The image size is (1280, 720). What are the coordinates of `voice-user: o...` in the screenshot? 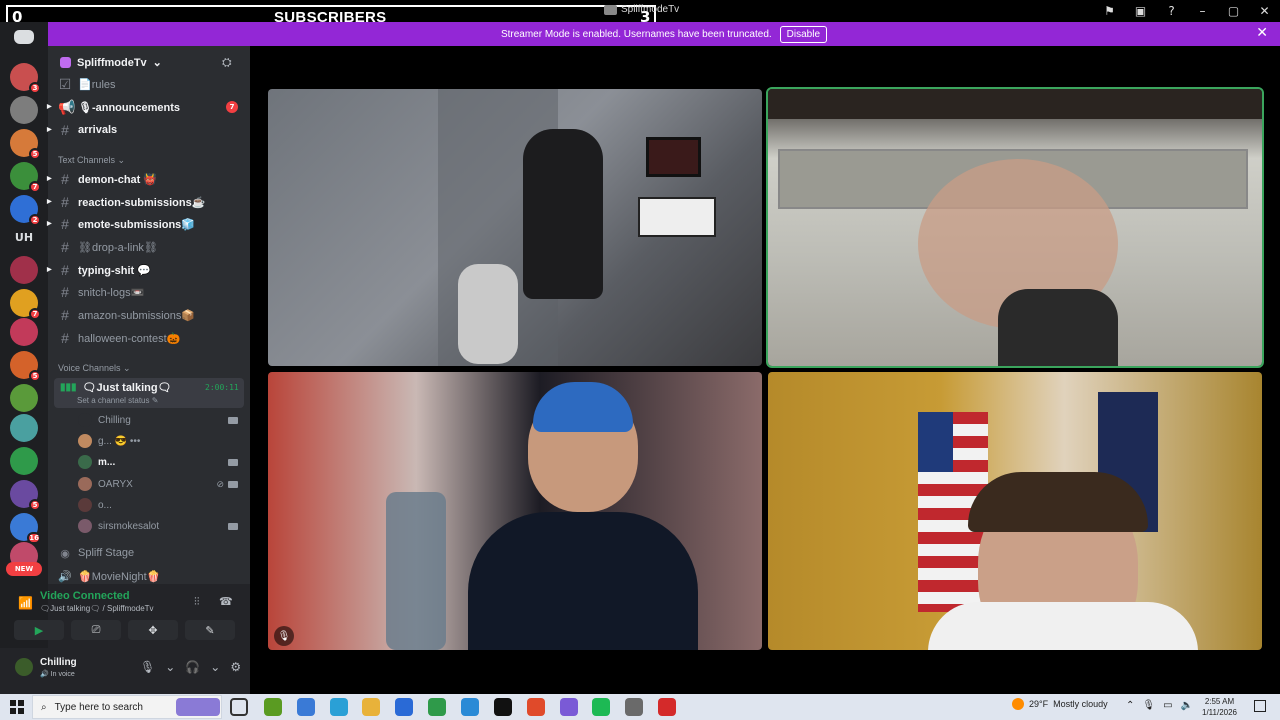 It's located at (161, 505).